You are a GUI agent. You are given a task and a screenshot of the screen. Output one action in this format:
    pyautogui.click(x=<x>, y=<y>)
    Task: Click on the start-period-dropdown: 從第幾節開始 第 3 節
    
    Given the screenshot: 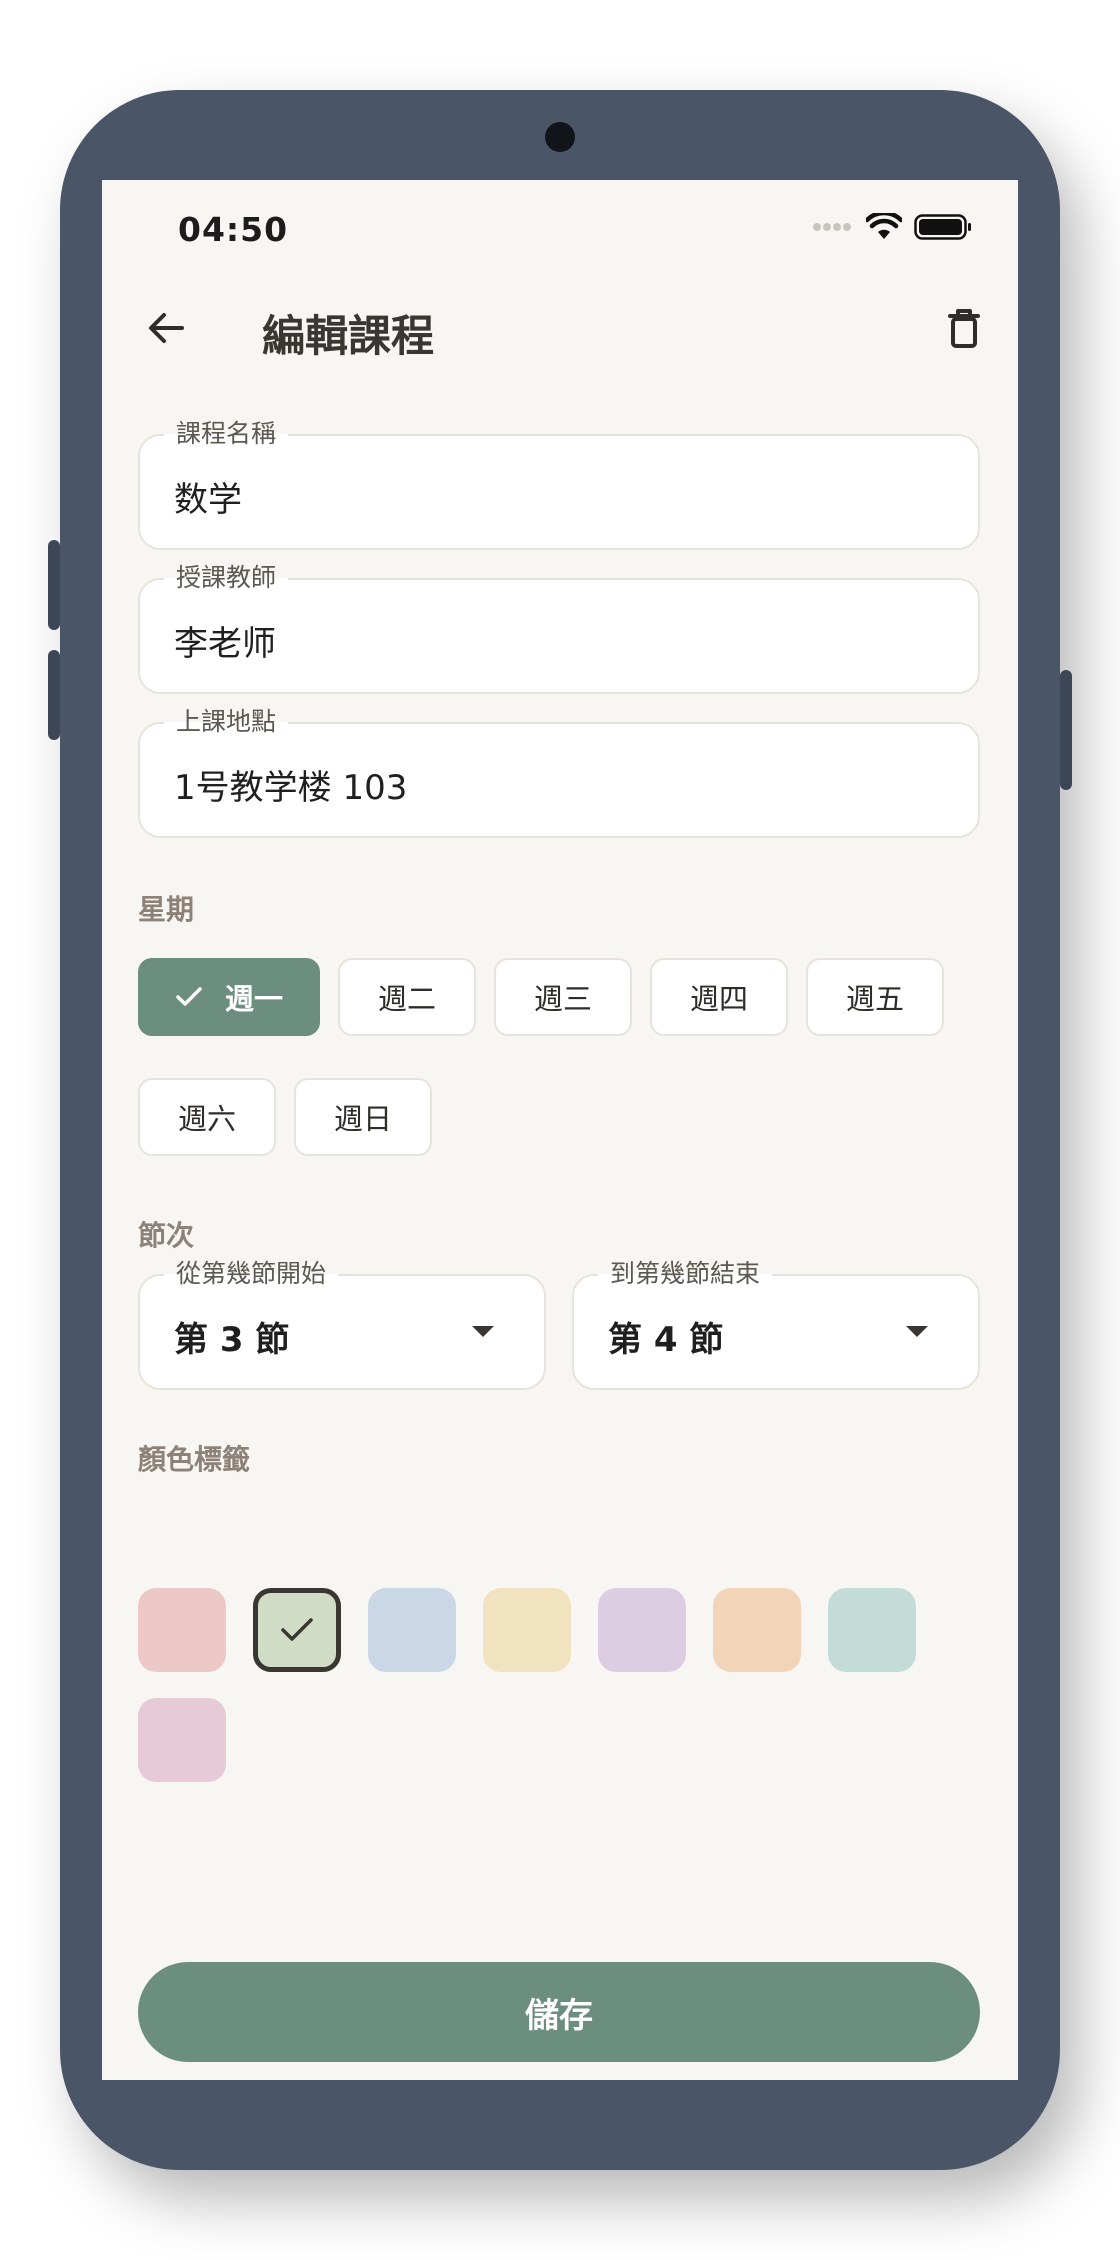 What is the action you would take?
    pyautogui.click(x=342, y=1324)
    